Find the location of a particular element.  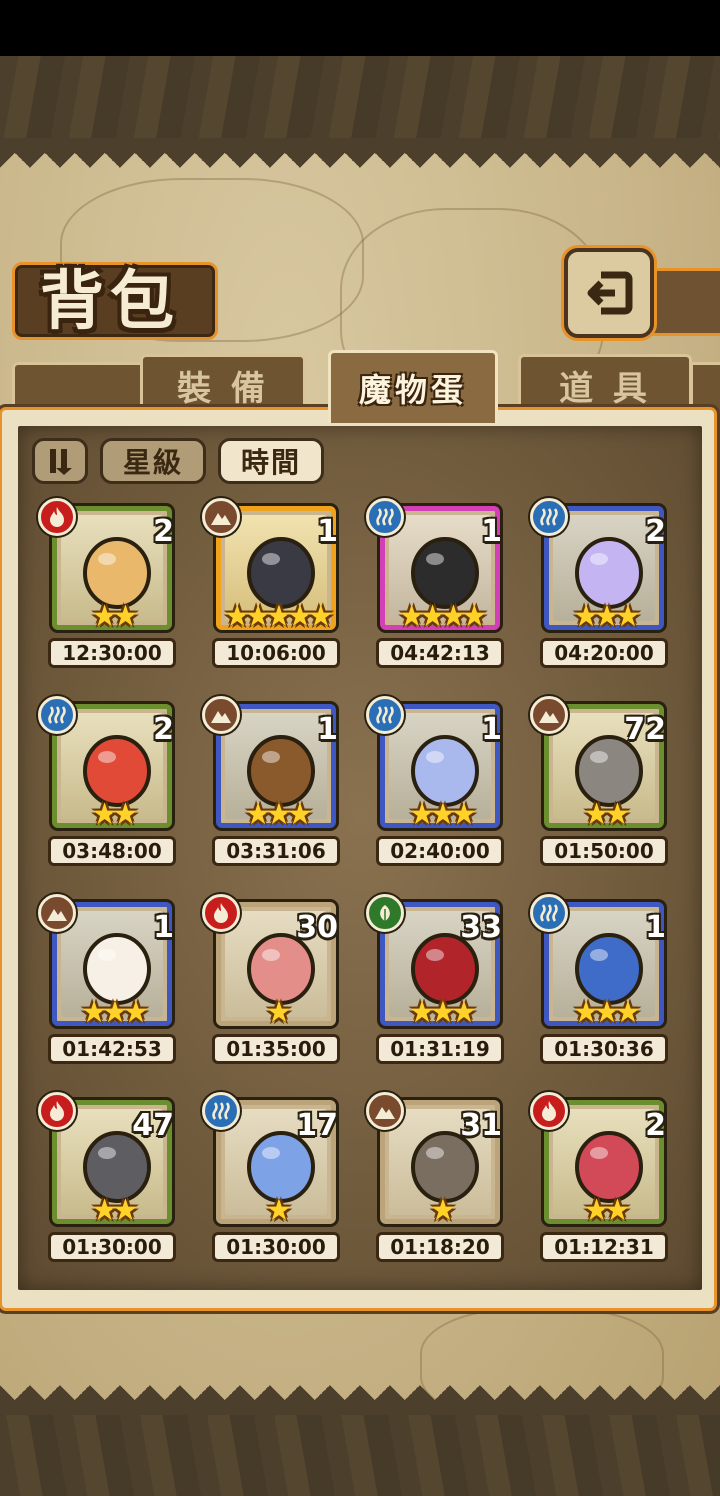

tab-items: 道 具 is located at coordinates (605, 383).